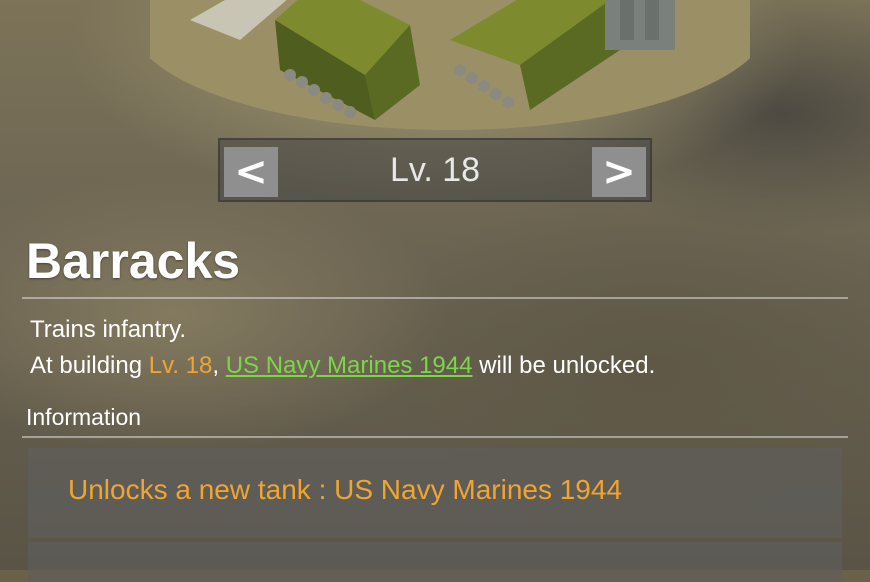 This screenshot has height=582, width=870. What do you see at coordinates (435, 437) in the screenshot?
I see `information-divider` at bounding box center [435, 437].